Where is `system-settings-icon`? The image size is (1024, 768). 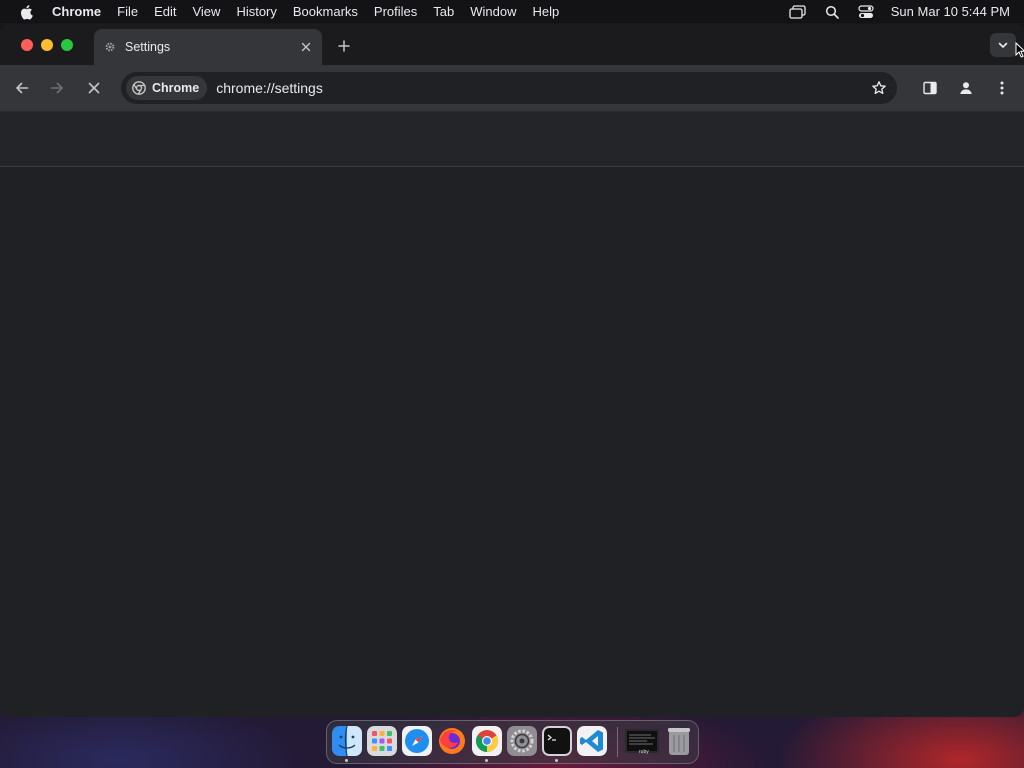
system-settings-icon is located at coordinates (522, 741).